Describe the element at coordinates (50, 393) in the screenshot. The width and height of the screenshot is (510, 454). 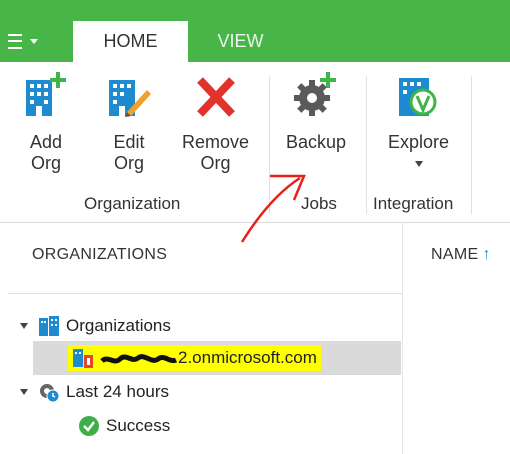
I see `clock-gear-icon` at that location.